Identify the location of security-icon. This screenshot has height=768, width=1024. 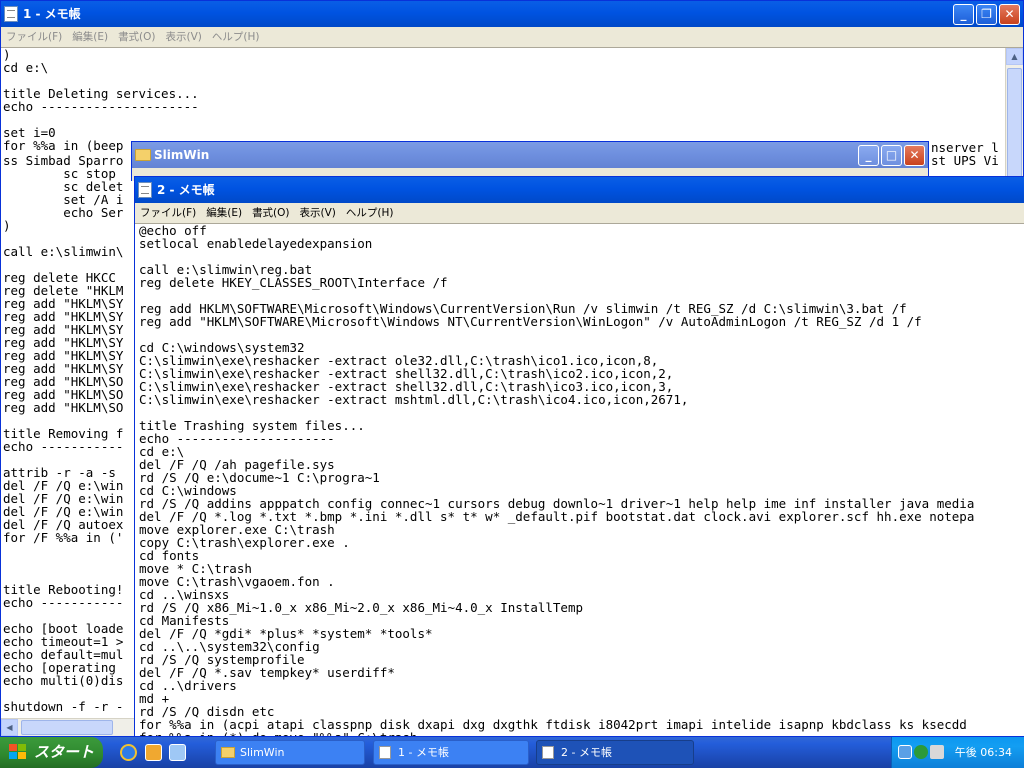
(921, 752).